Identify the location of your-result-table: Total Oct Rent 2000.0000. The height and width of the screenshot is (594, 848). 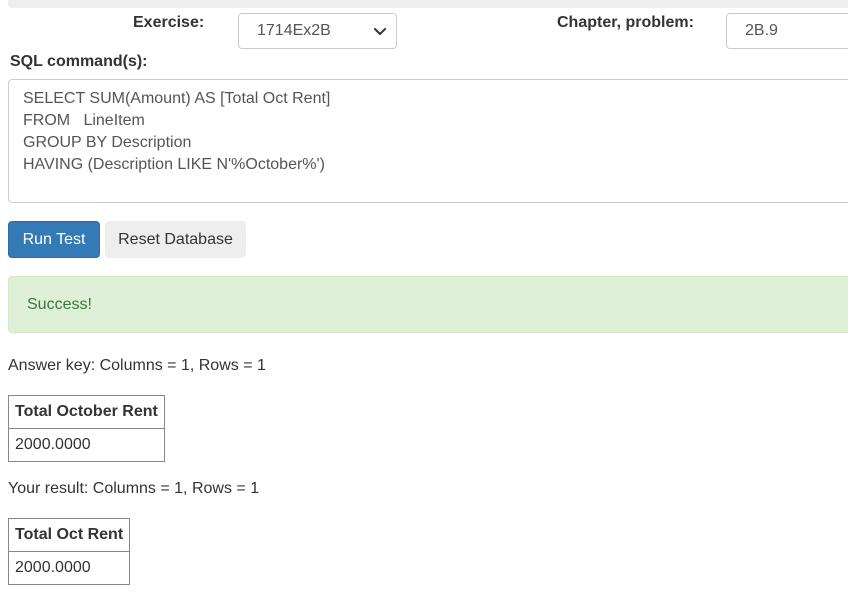
(69, 551).